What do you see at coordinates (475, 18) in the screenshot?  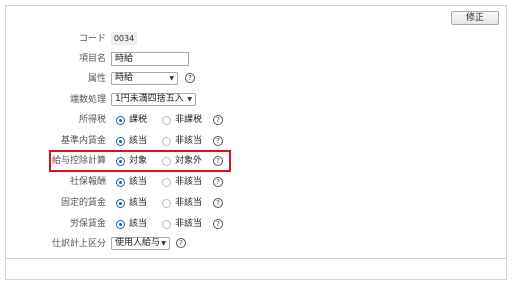 I see `edit-button: 修正` at bounding box center [475, 18].